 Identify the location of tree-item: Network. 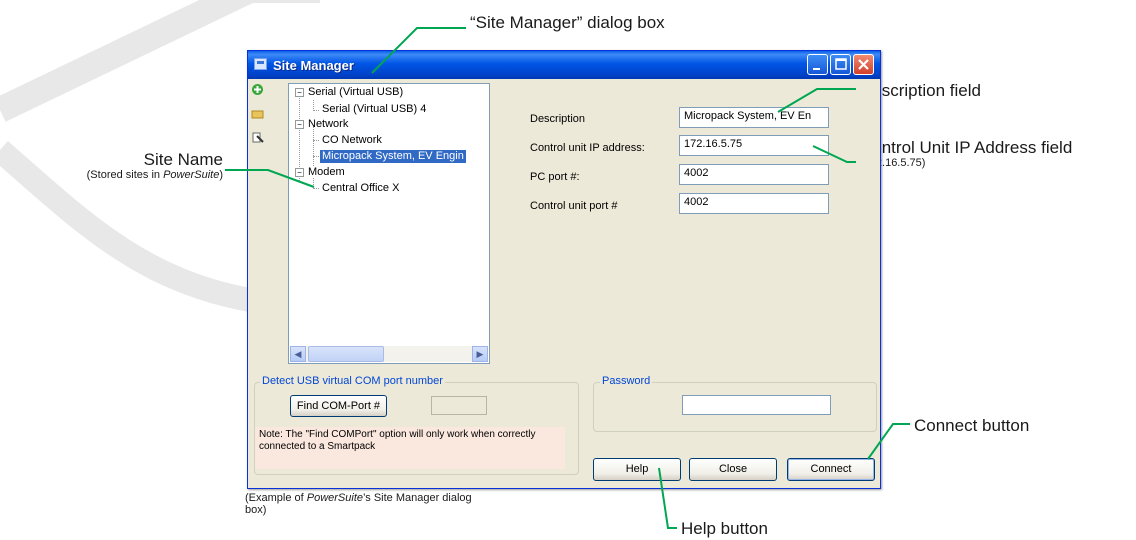
(328, 124).